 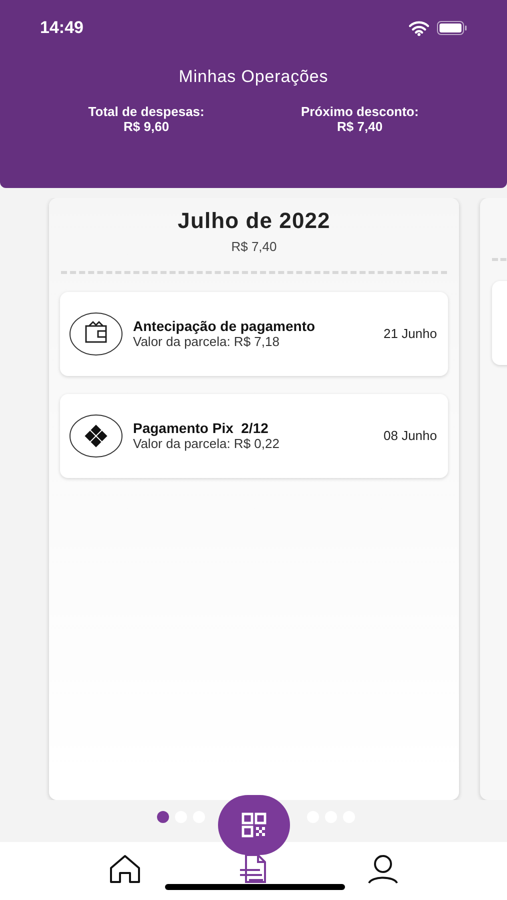 What do you see at coordinates (96, 334) in the screenshot?
I see `wallet-icon` at bounding box center [96, 334].